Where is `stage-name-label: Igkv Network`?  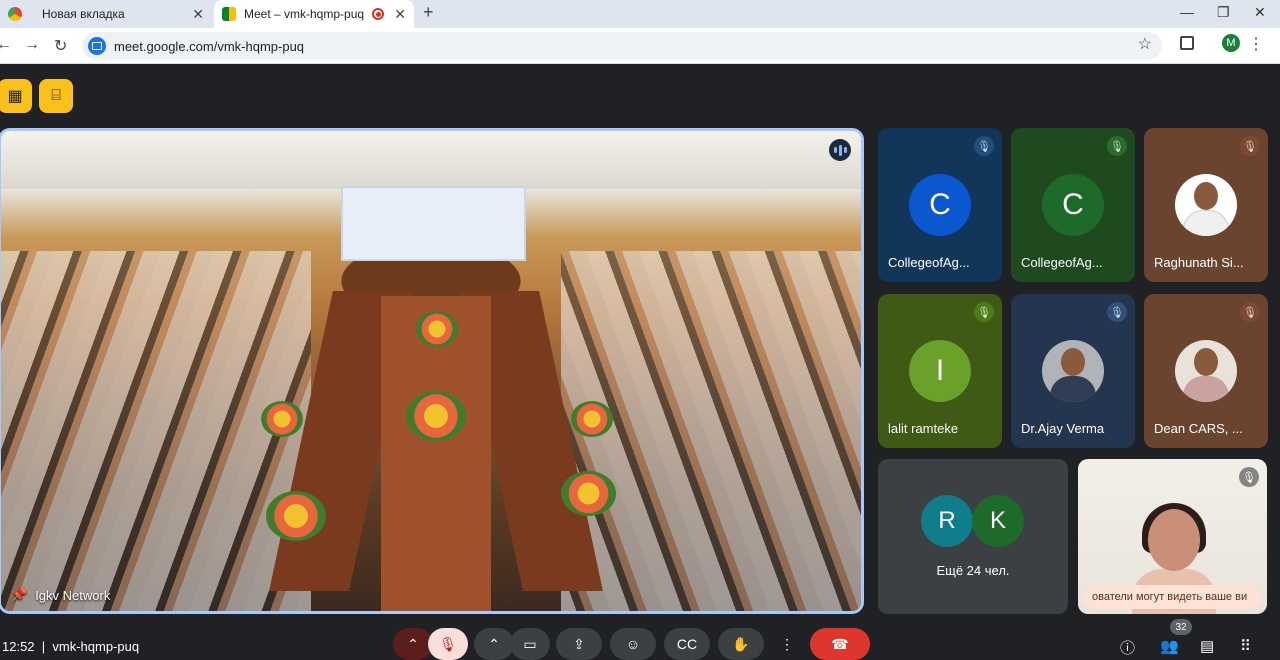
stage-name-label: Igkv Network is located at coordinates (73, 595).